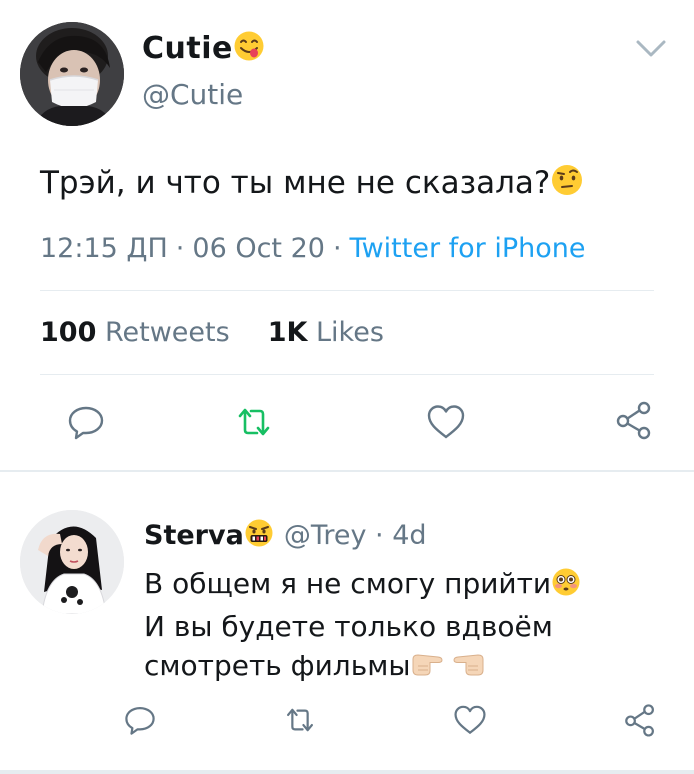 The height and width of the screenshot is (774, 694). I want to click on reply-header: Sterva @Trey · 4d, so click(285, 538).